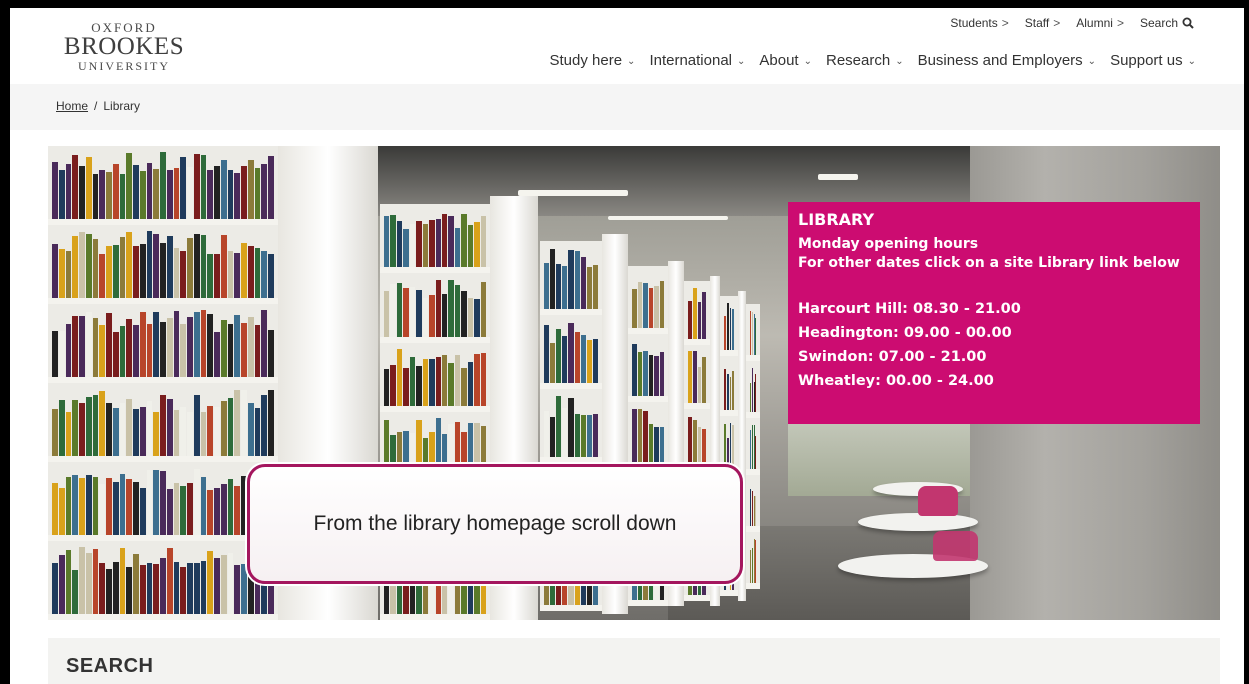 The height and width of the screenshot is (684, 1249). What do you see at coordinates (1037, 23) in the screenshot?
I see `utility-link-label: Staff` at bounding box center [1037, 23].